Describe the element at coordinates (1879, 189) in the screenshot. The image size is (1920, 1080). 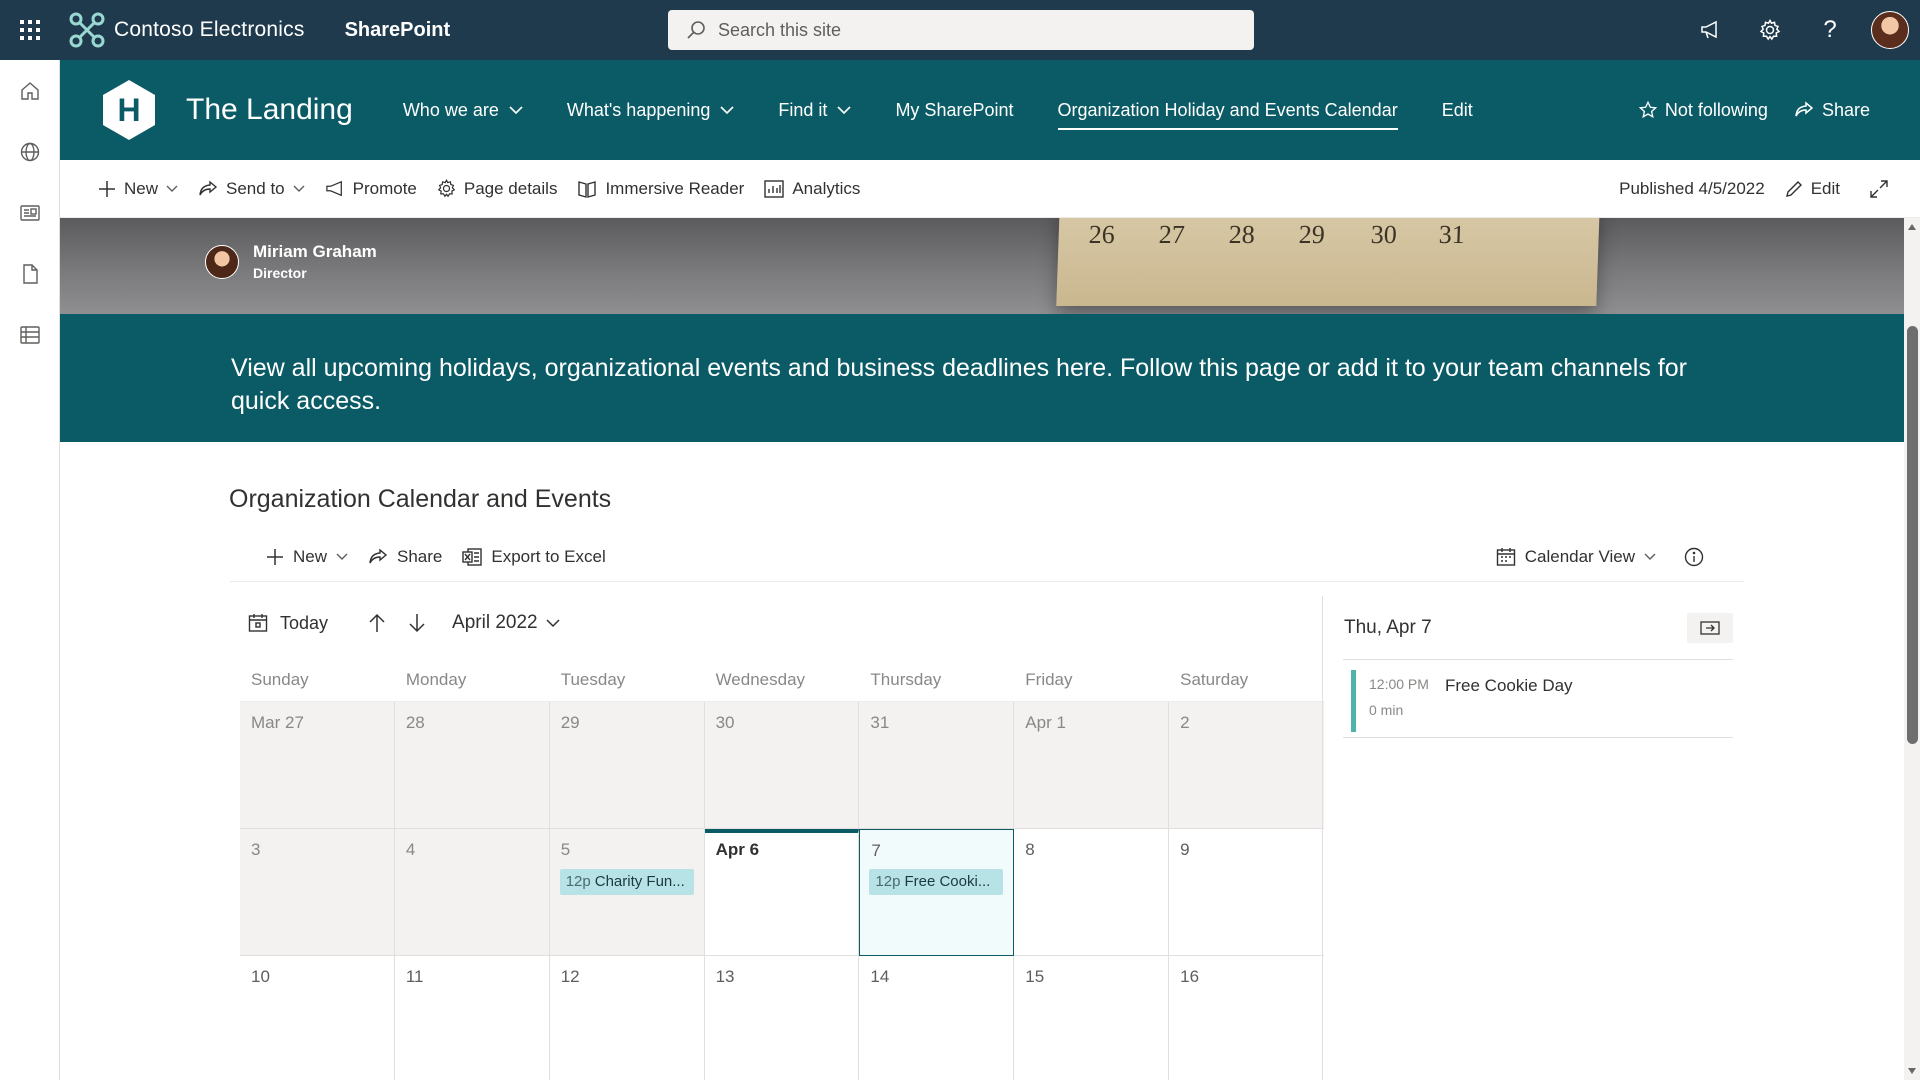
I see `expand-button` at that location.